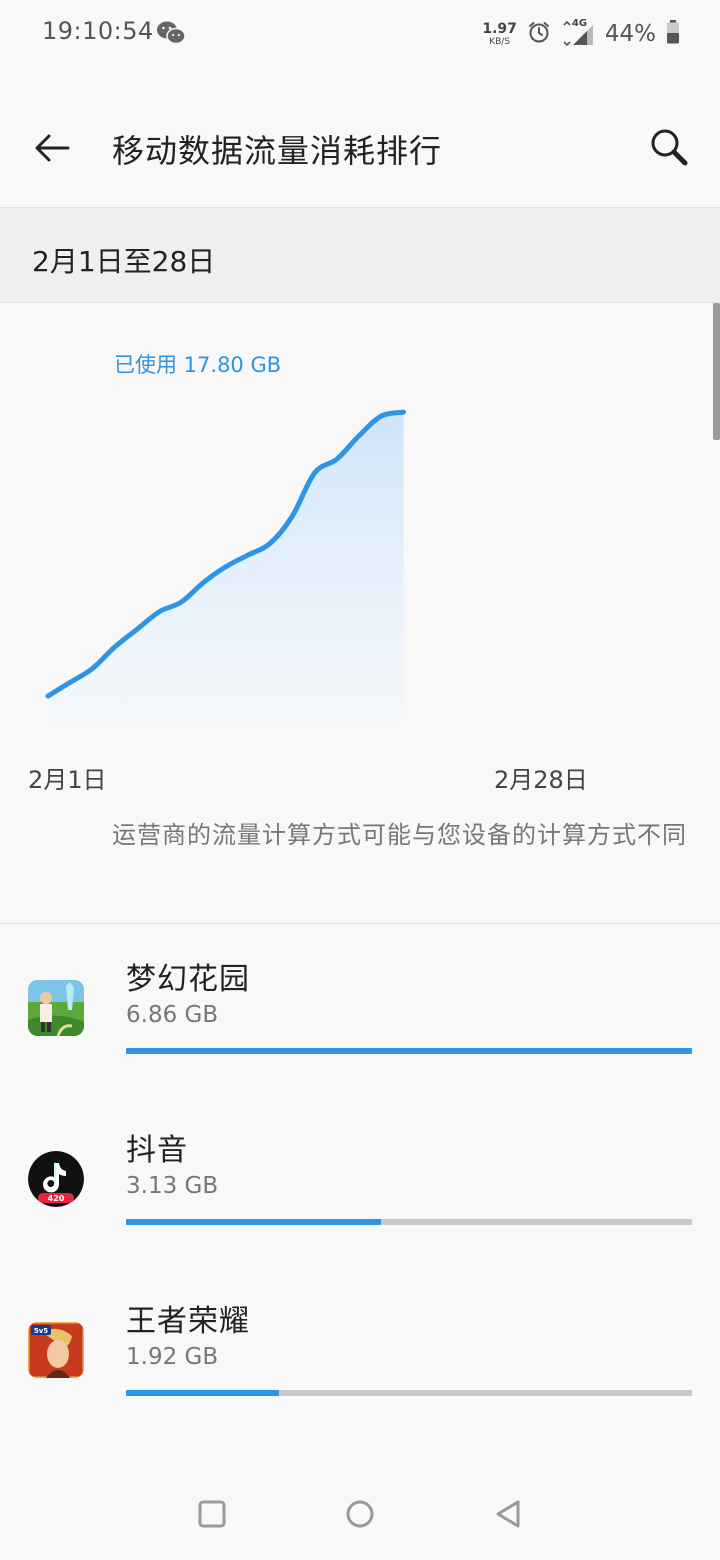  Describe the element at coordinates (360, 1191) in the screenshot. I see `app-list-item: 420 抖音 3.13 GB` at that location.